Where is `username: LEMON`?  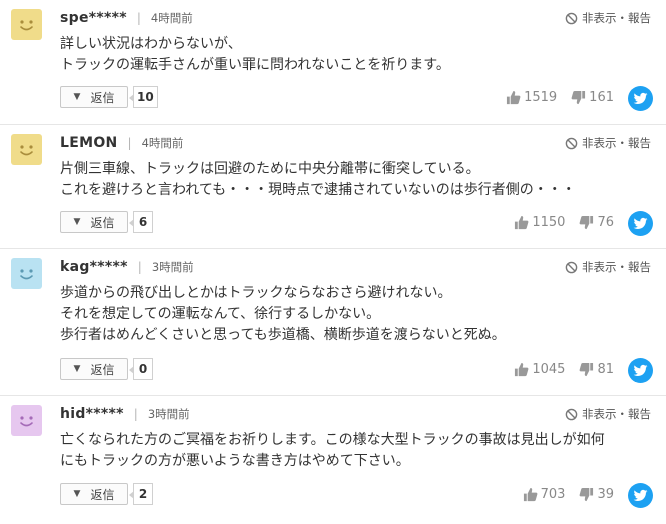
username: LEMON is located at coordinates (89, 143).